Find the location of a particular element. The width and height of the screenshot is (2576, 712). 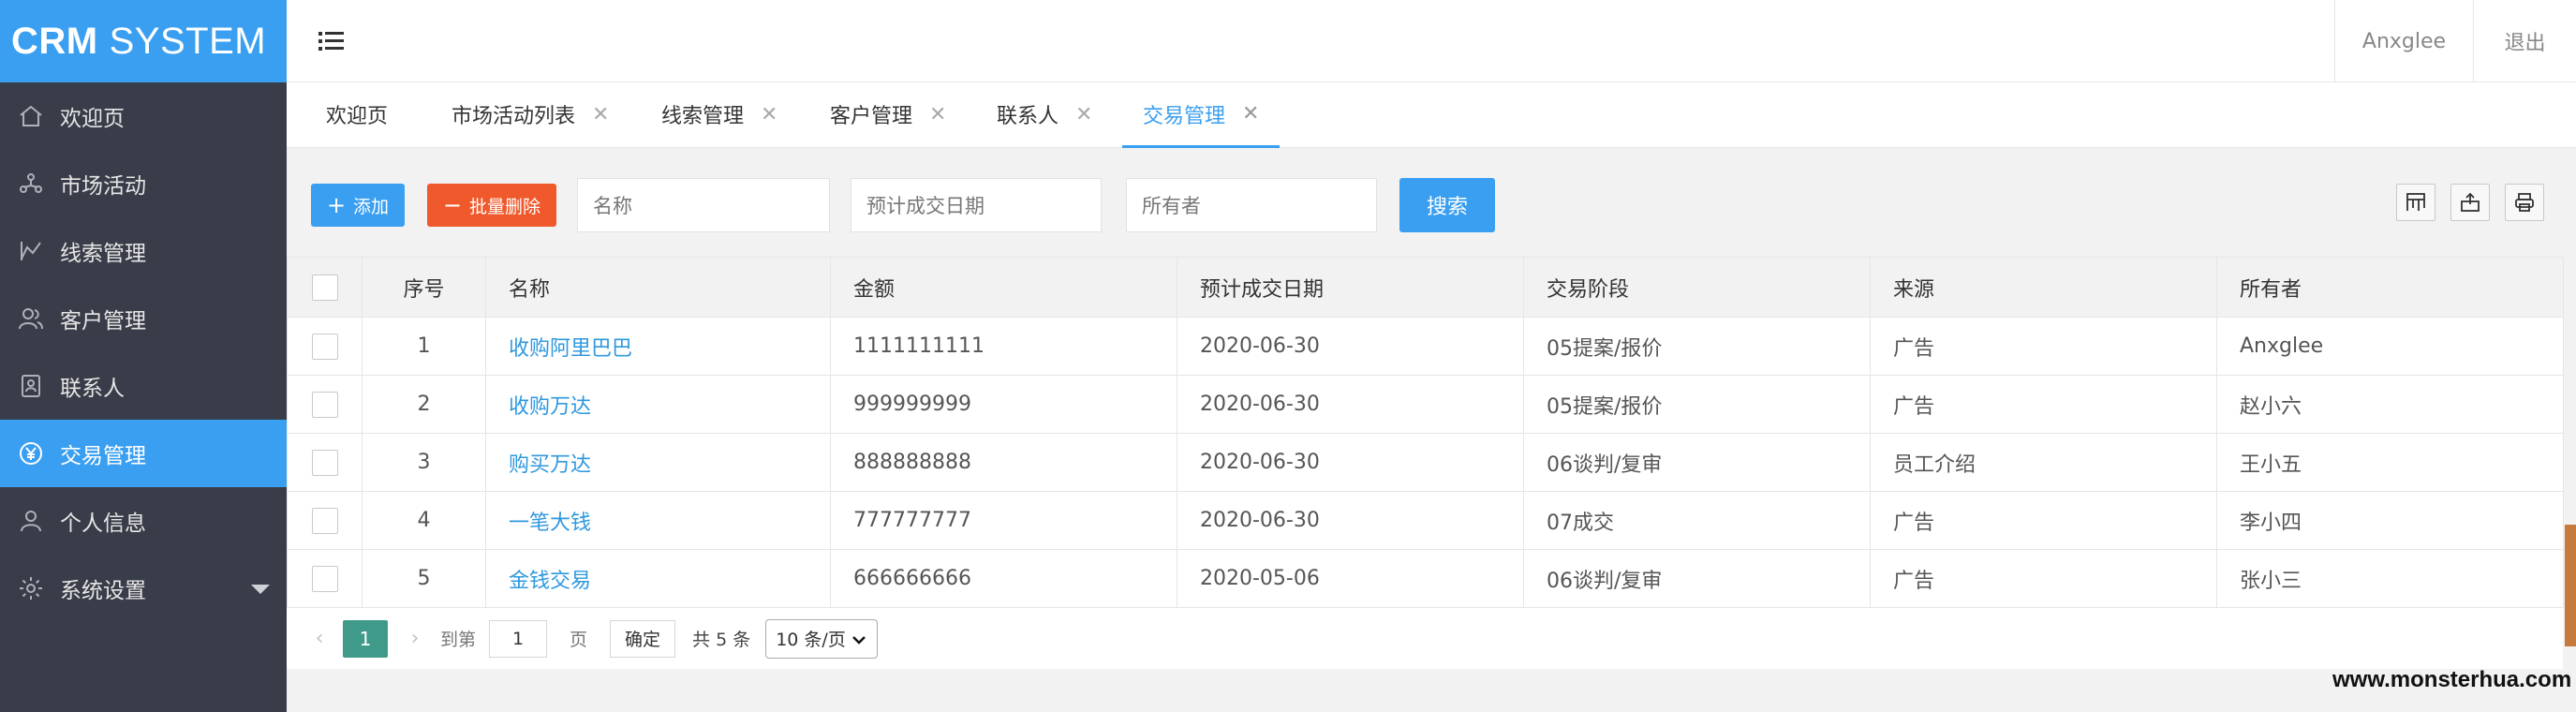

expected-date-input: 预计成交日期 is located at coordinates (976, 205).